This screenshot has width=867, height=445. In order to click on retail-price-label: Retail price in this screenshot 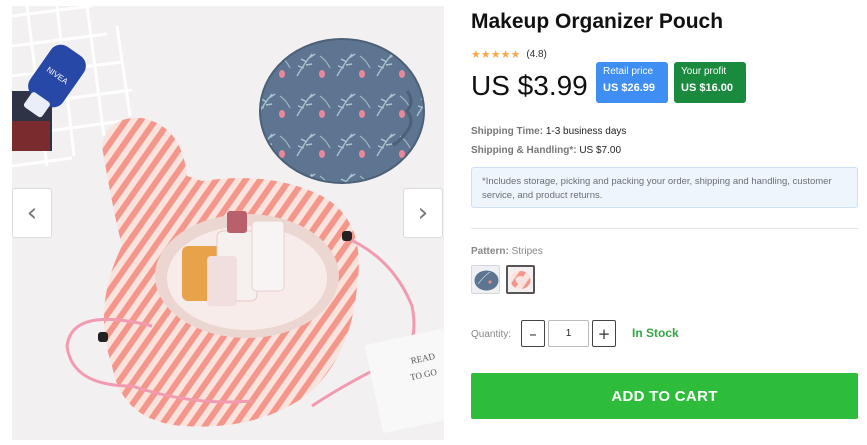, I will do `click(628, 71)`.